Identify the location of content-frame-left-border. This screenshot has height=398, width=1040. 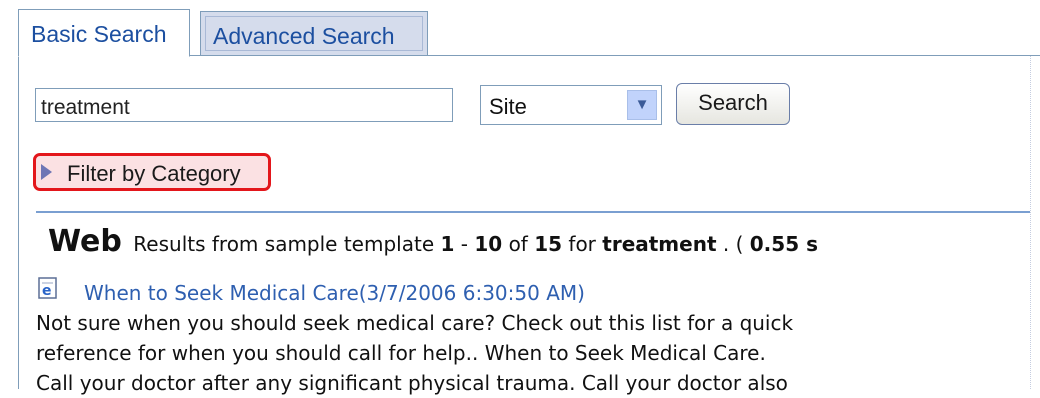
(18, 222).